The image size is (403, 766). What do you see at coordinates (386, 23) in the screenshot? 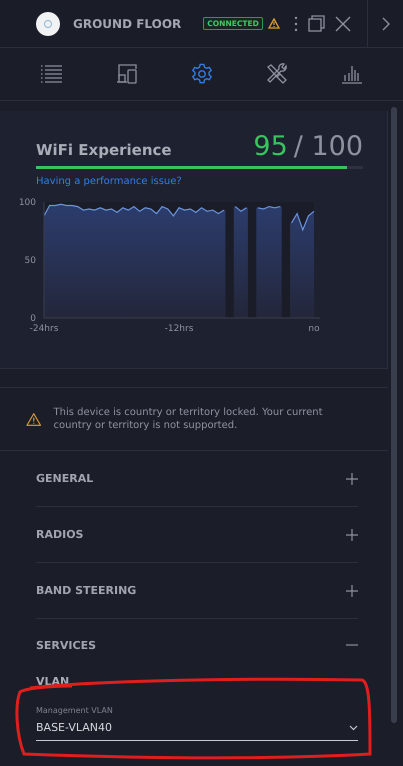
I see `chevron-right-icon` at bounding box center [386, 23].